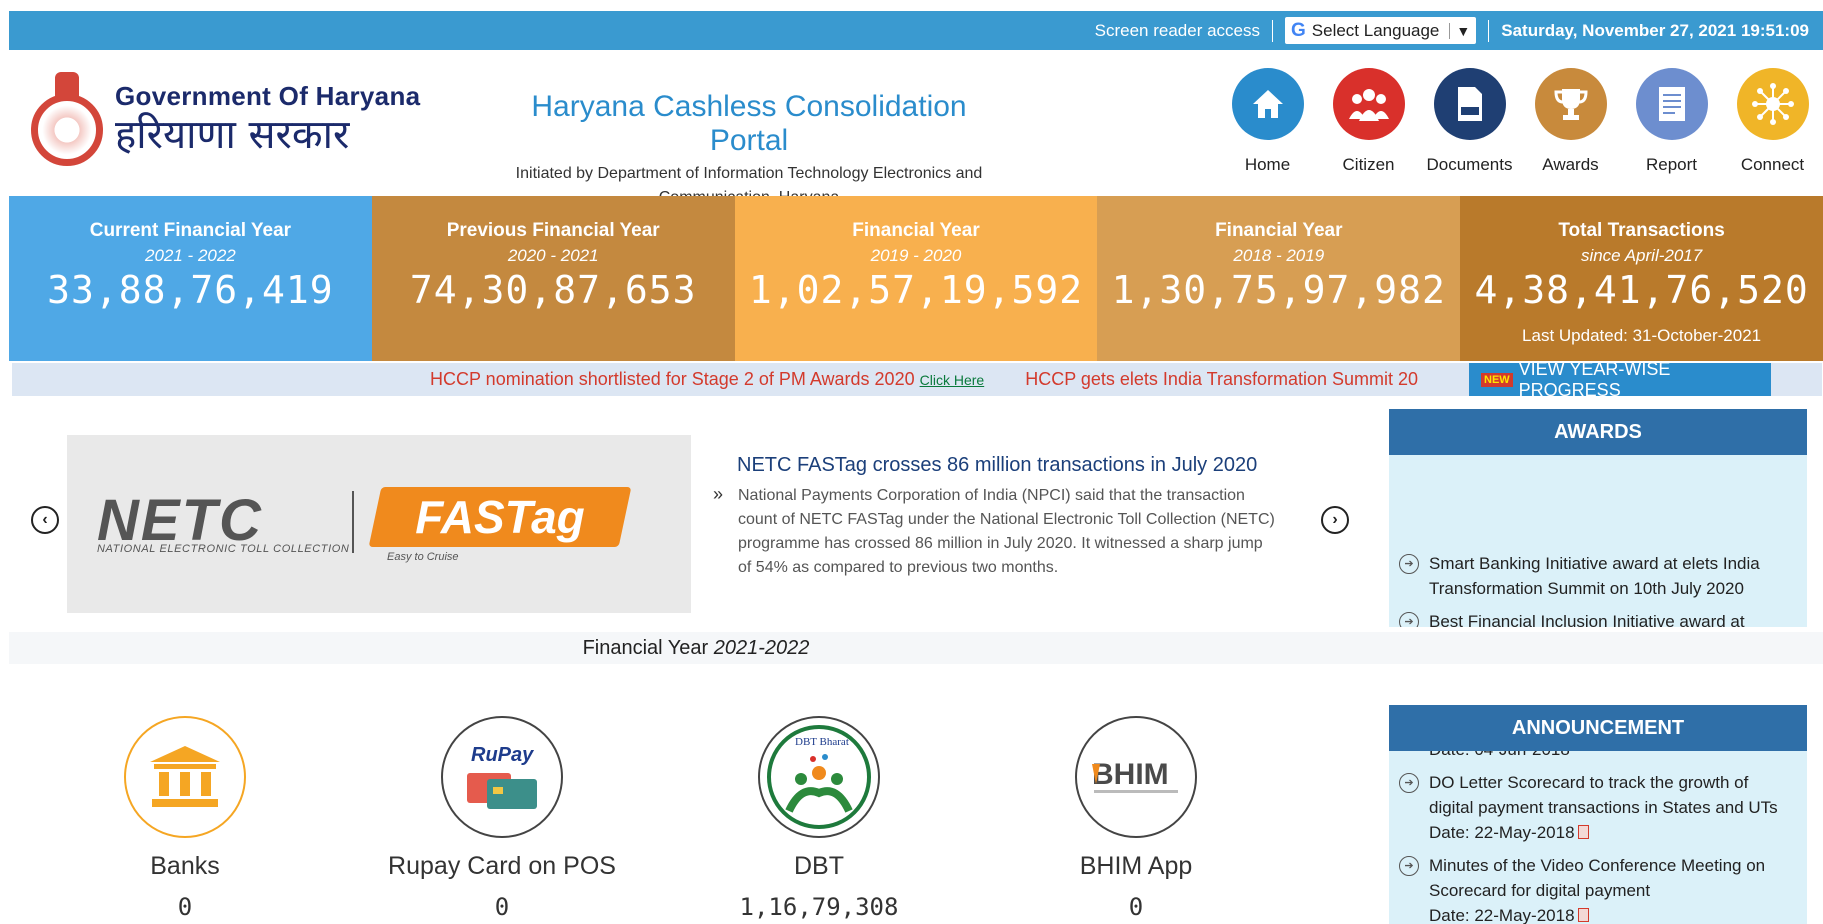  Describe the element at coordinates (718, 494) in the screenshot. I see `double-chevron-icon: »` at that location.